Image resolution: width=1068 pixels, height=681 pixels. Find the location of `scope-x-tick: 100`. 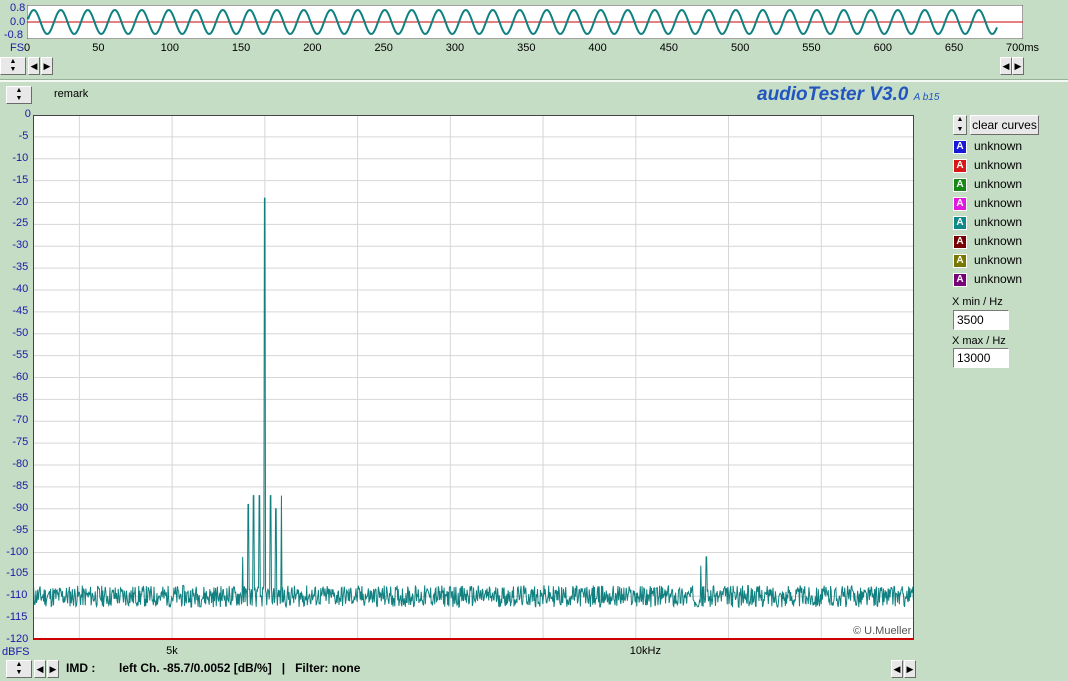

scope-x-tick: 100 is located at coordinates (169, 48).